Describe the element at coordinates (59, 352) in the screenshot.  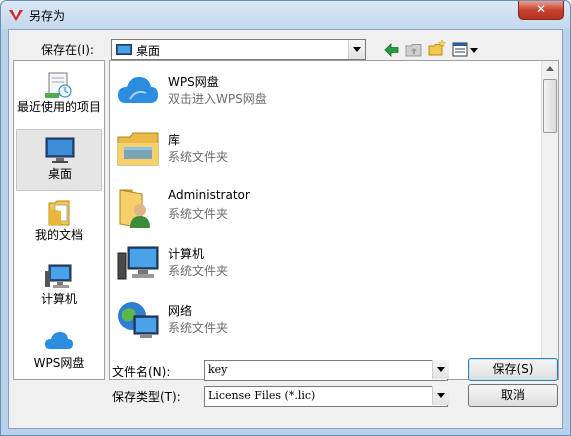
I see `place-wps-cloud: WPS网盘` at that location.